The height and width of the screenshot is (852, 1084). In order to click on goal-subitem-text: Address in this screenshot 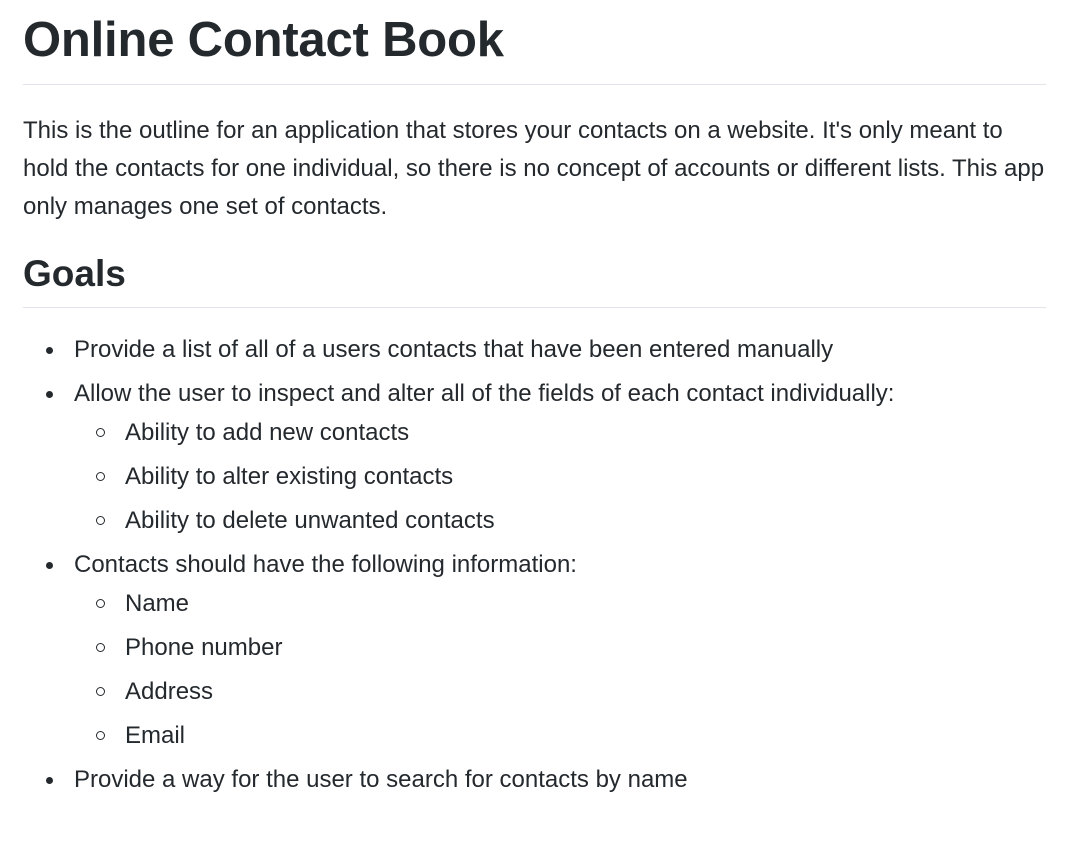, I will do `click(169, 691)`.